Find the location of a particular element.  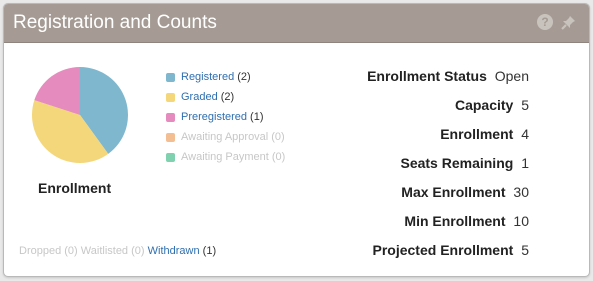

panel-header: Registration and Counts ? is located at coordinates (296, 23).